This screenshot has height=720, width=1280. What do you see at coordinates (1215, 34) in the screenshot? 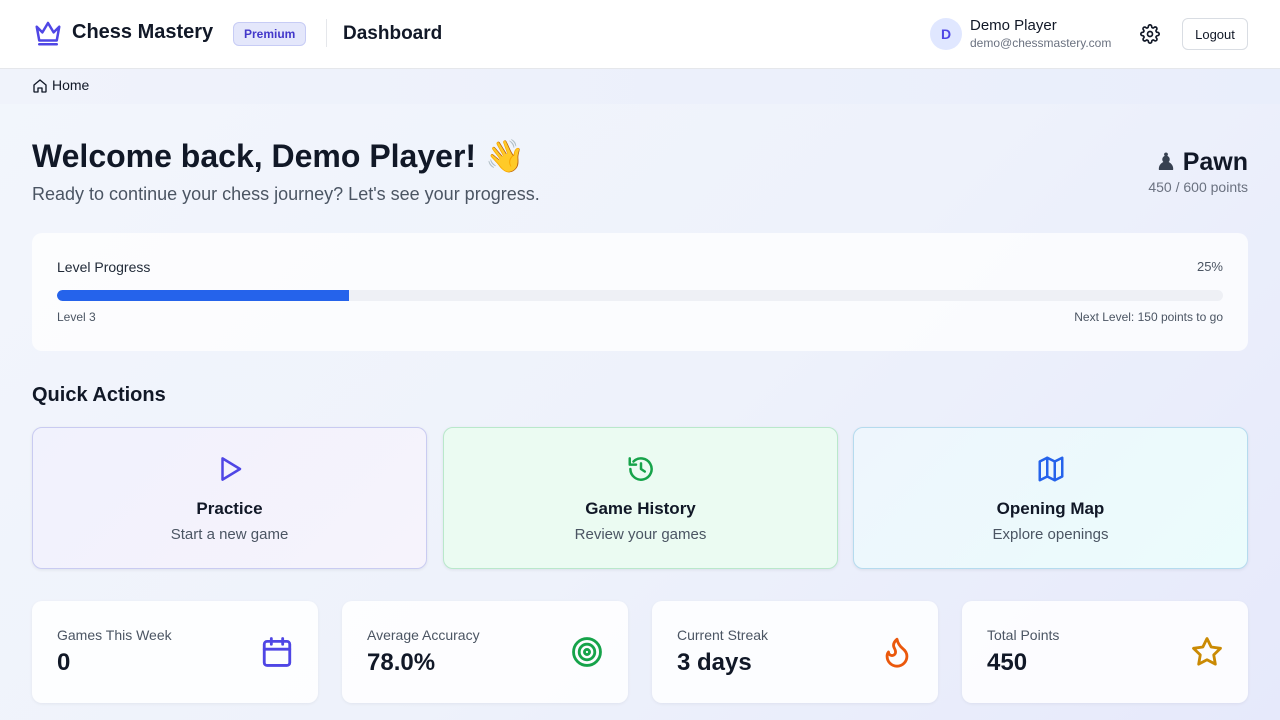
I see `logout-button: Logout` at bounding box center [1215, 34].